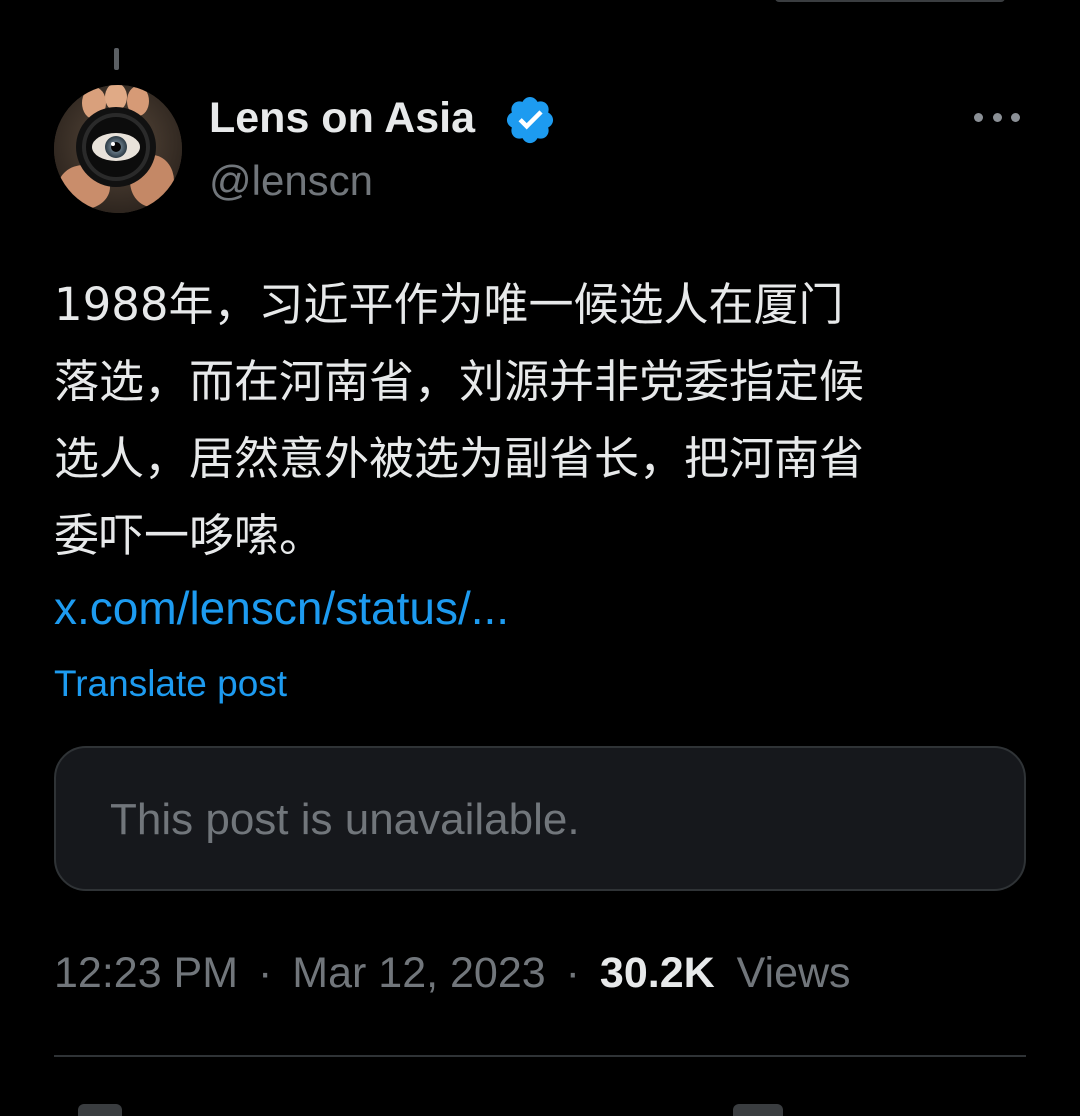 This screenshot has width=1080, height=1116. I want to click on eye-camera-lens-icon, so click(118, 149).